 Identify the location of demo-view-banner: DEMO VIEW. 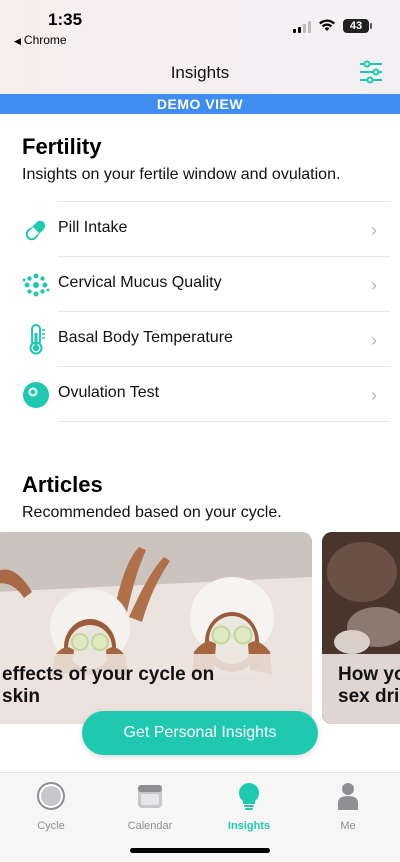
(200, 104).